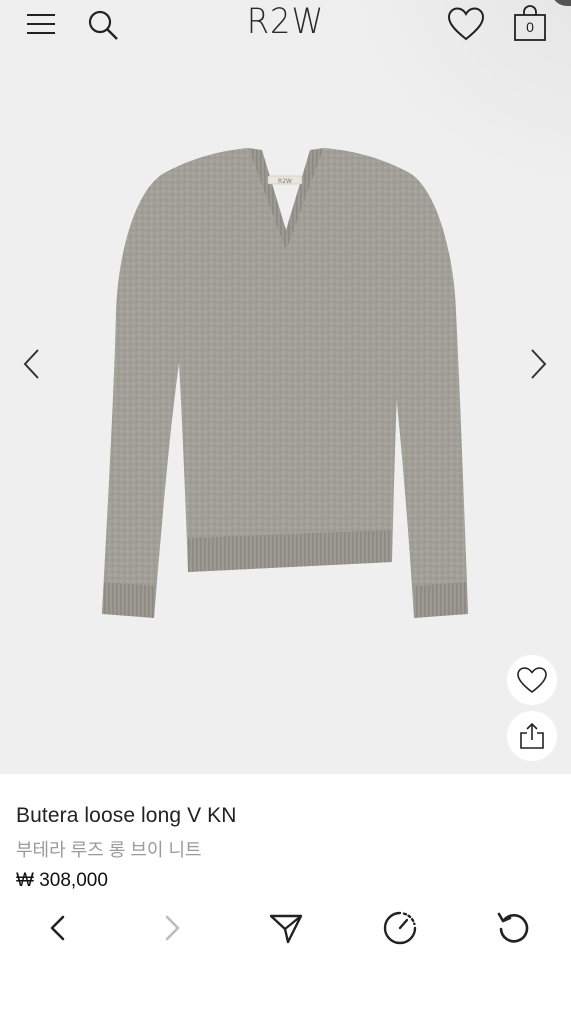 The image size is (571, 1024). What do you see at coordinates (400, 928) in the screenshot?
I see `speed-icon` at bounding box center [400, 928].